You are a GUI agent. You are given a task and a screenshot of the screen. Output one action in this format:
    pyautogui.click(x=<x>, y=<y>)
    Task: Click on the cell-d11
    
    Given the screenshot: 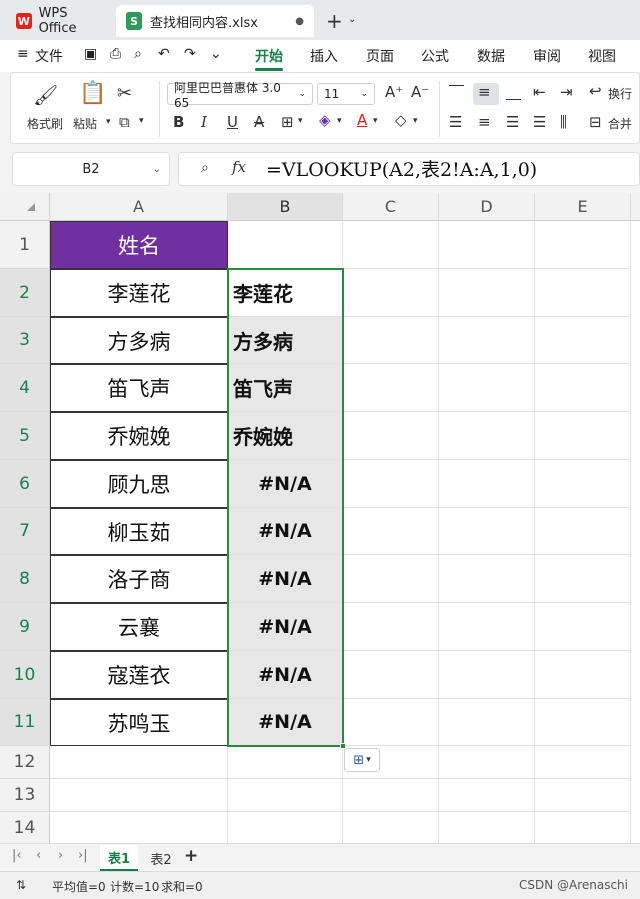 What is the action you would take?
    pyautogui.click(x=487, y=722)
    